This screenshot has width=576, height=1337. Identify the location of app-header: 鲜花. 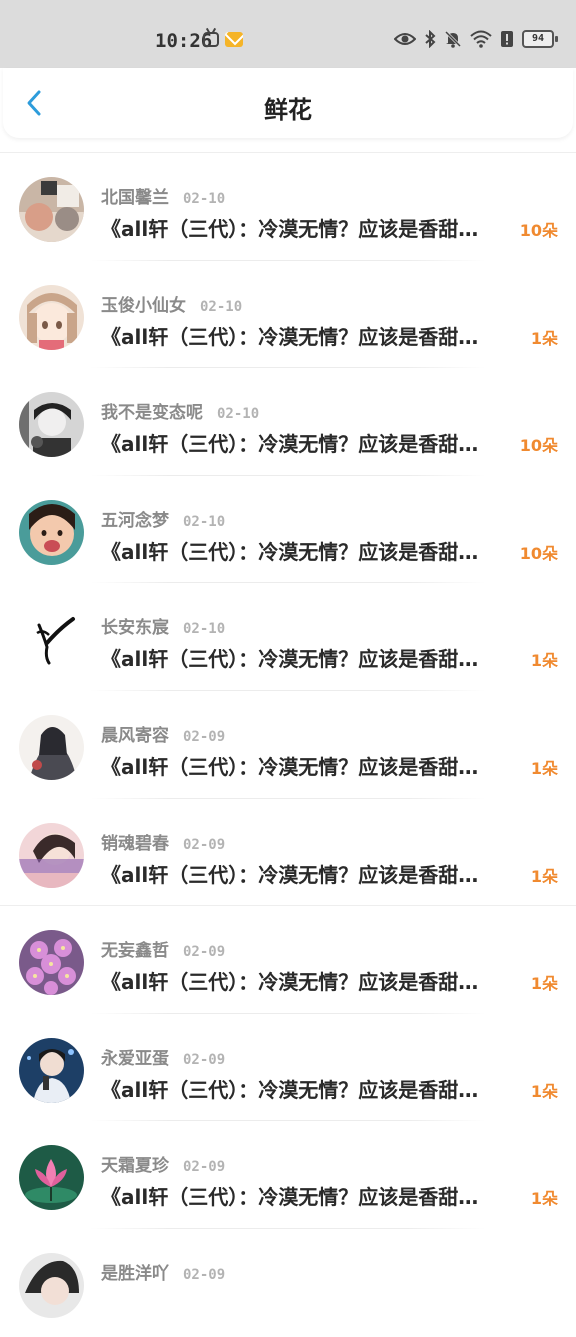
(288, 103).